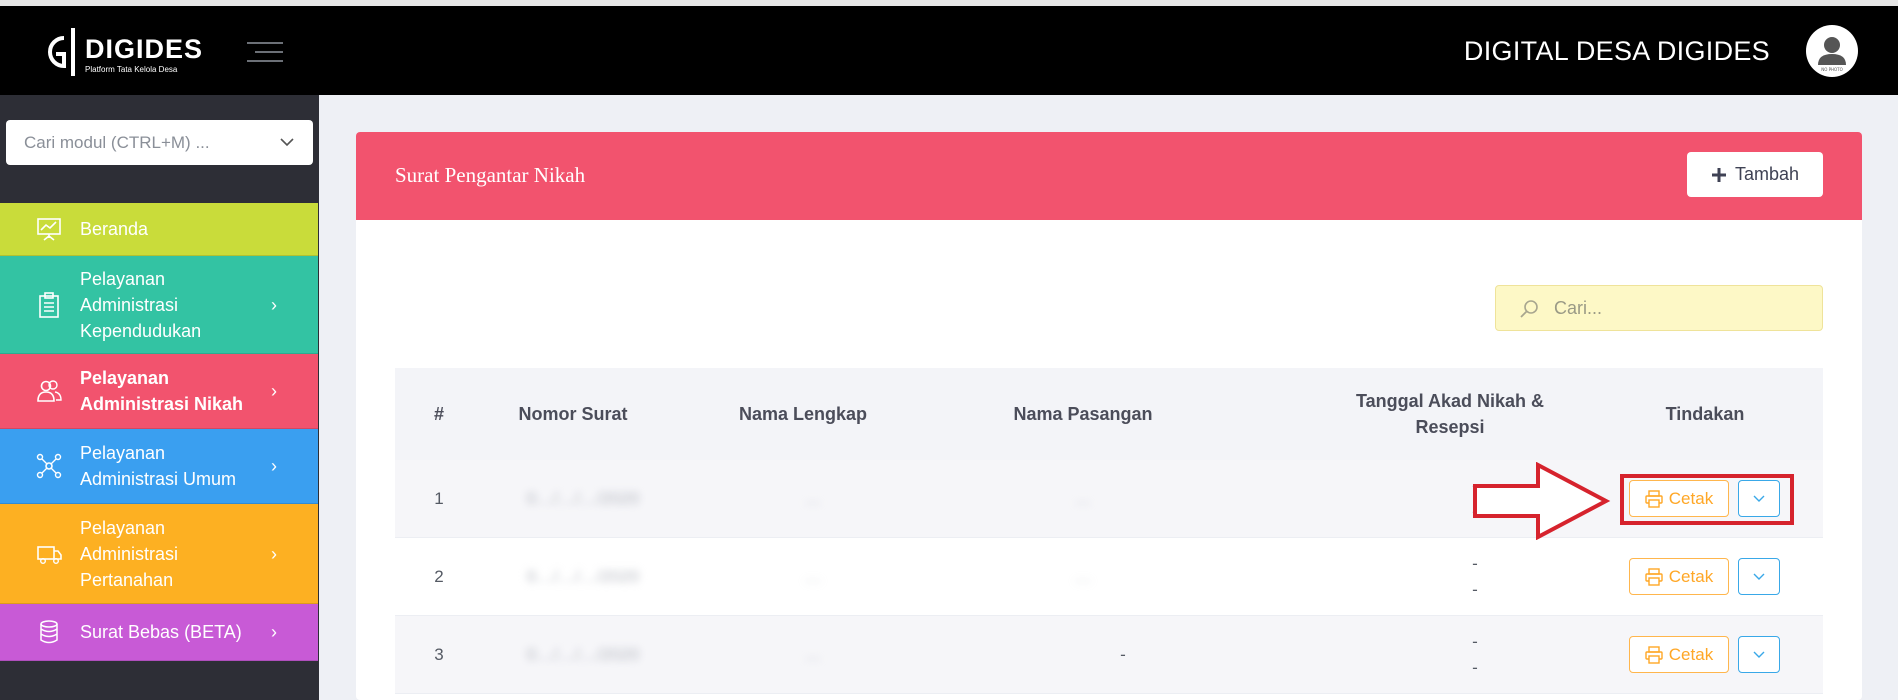 This screenshot has height=700, width=1898. Describe the element at coordinates (114, 229) in the screenshot. I see `sidebar-item-label: Beranda` at that location.